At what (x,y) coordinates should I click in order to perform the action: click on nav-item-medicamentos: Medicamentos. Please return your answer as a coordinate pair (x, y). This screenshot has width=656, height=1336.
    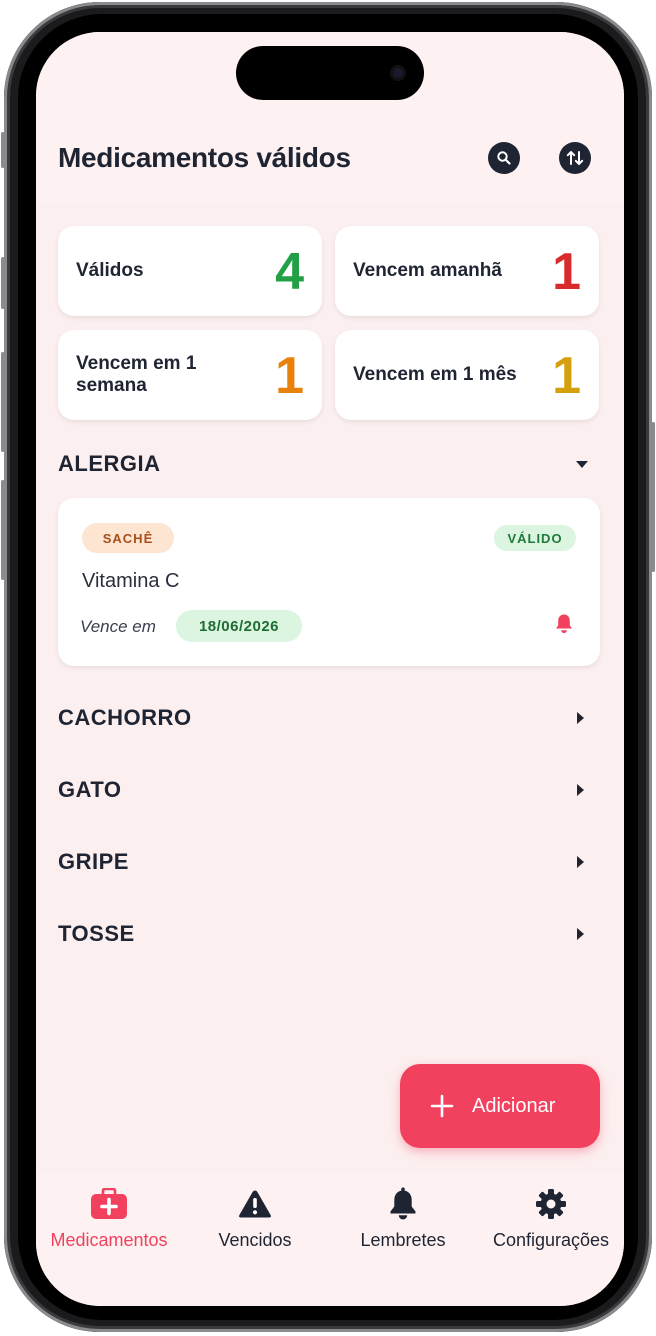
    Looking at the image, I should click on (109, 1218).